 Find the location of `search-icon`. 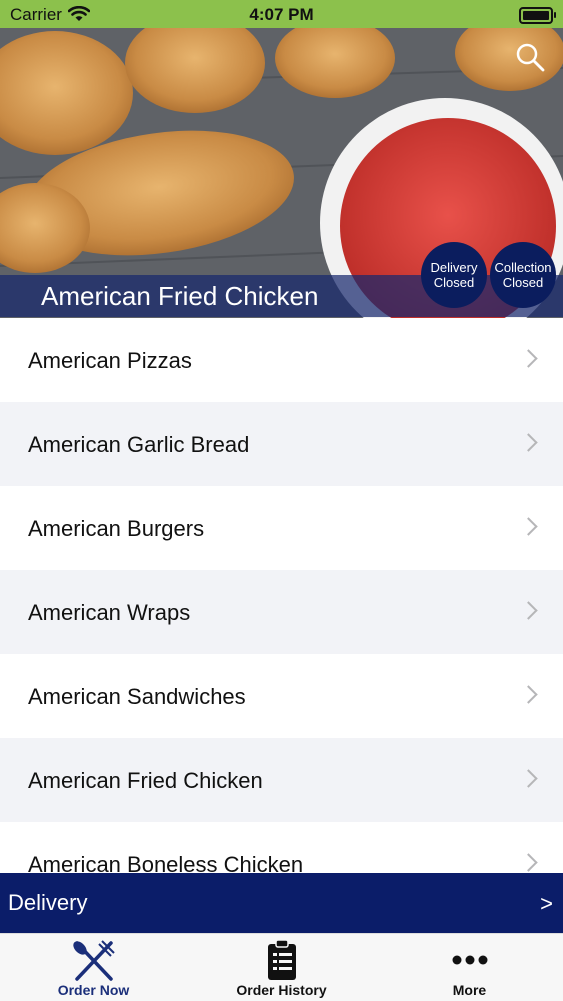

search-icon is located at coordinates (530, 59).